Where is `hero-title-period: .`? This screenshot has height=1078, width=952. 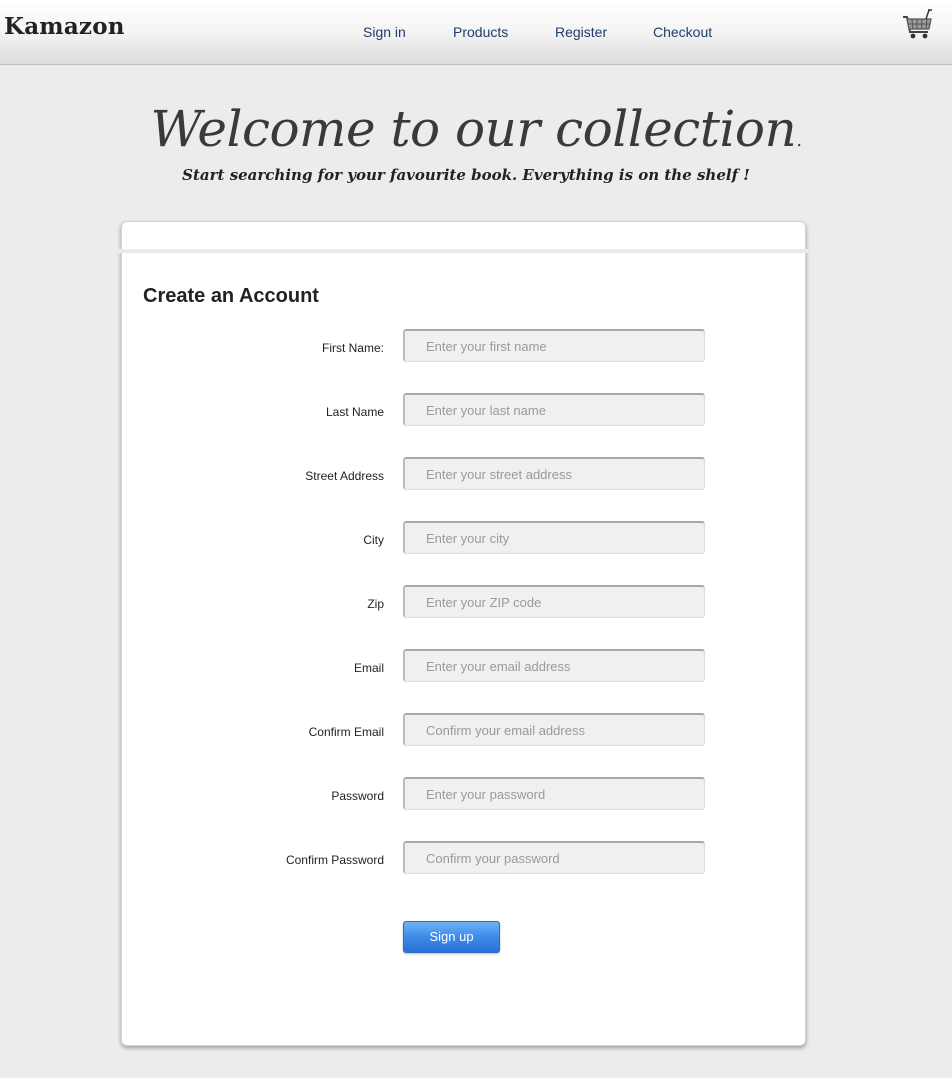 hero-title-period: . is located at coordinates (799, 140).